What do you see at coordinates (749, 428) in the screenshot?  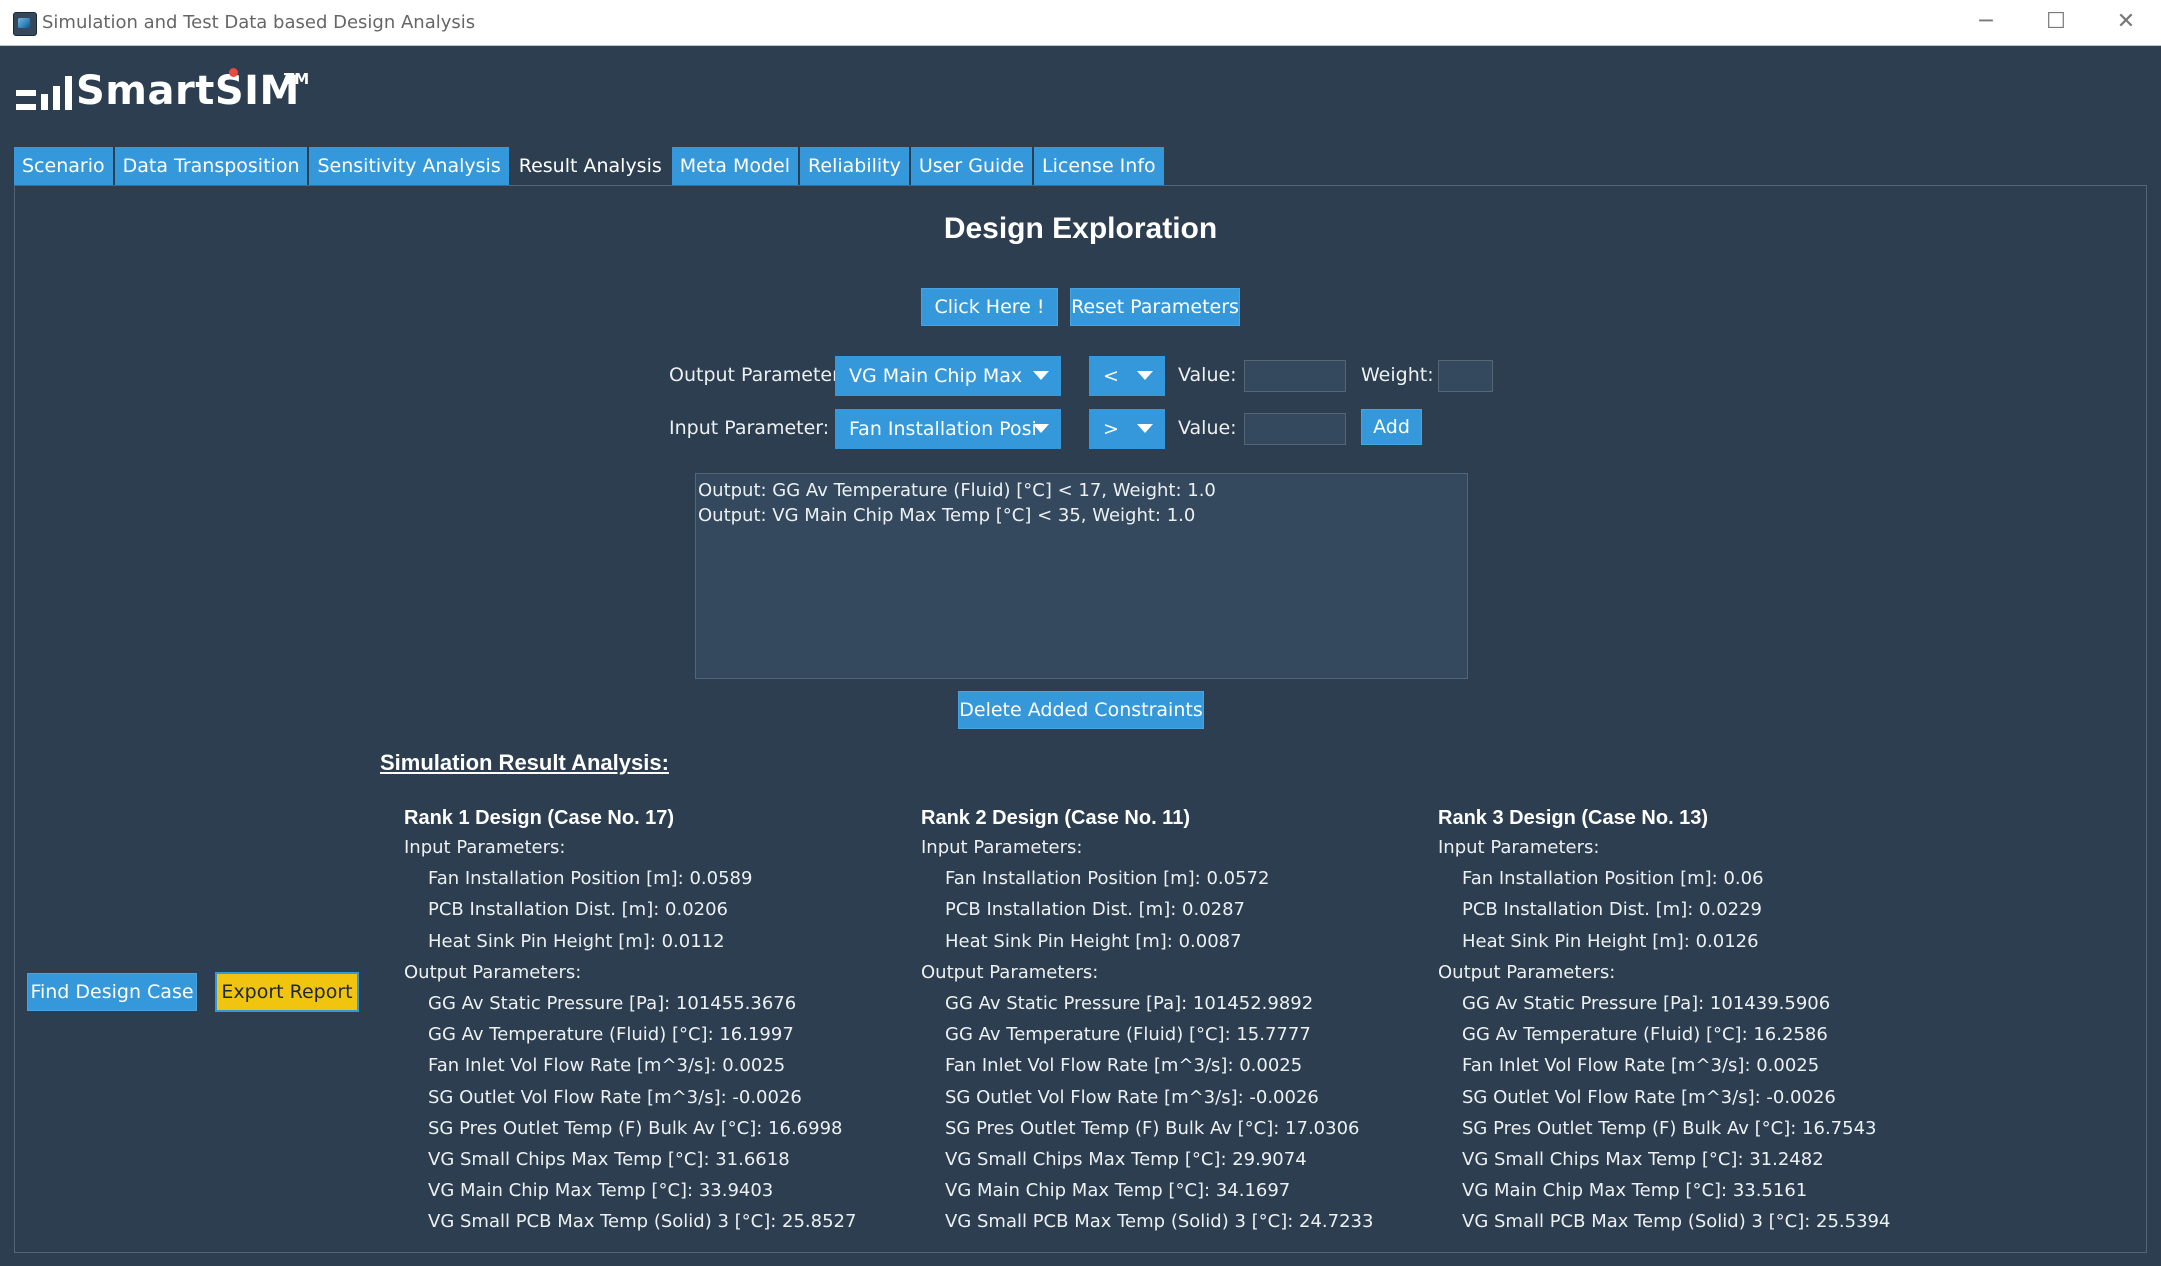 I see `input-parameter-label: Input Parameter:` at bounding box center [749, 428].